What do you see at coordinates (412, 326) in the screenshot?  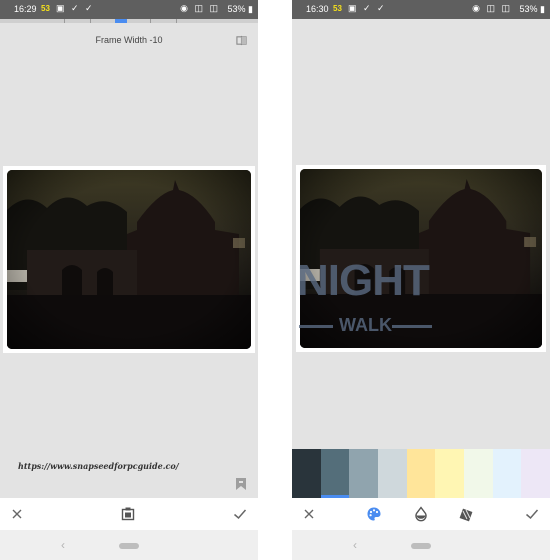 I see `overlay-rule-right` at bounding box center [412, 326].